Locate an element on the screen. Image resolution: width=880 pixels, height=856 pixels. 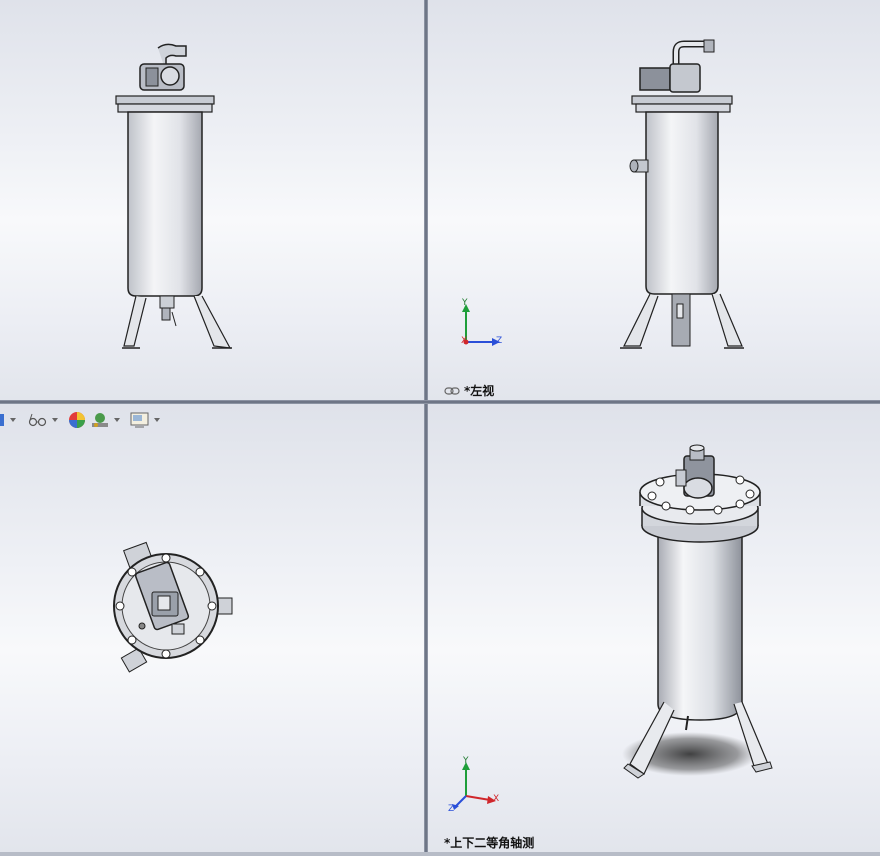
view-settings-button is located at coordinates (145, 420).